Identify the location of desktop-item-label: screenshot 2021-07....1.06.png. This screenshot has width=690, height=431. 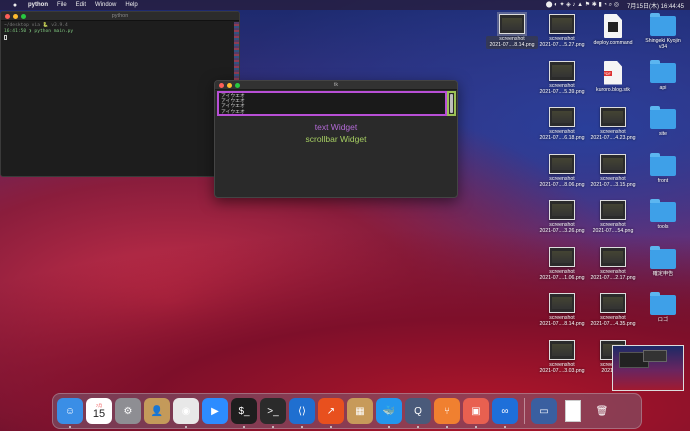
(562, 274).